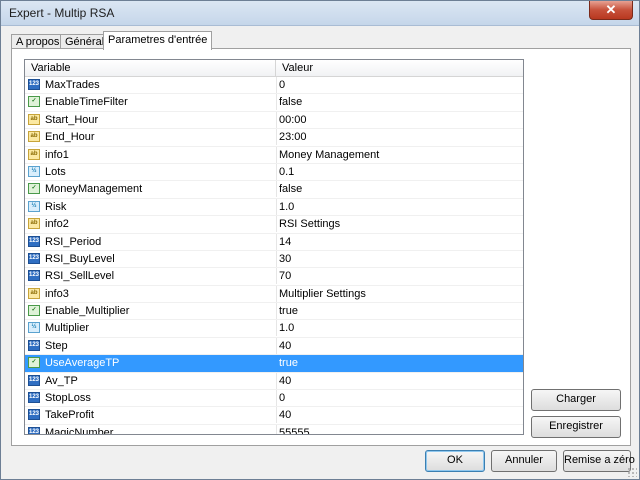  What do you see at coordinates (274, 207) in the screenshot?
I see `table-row: ½ Risk 1.0` at bounding box center [274, 207].